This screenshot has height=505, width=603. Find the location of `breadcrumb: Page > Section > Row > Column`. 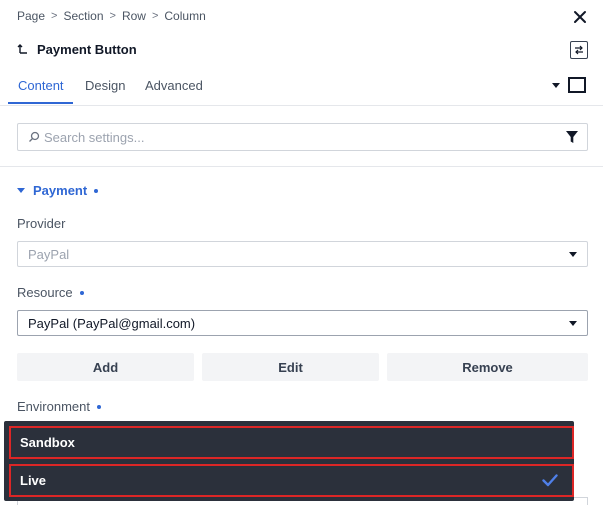

breadcrumb: Page > Section > Row > Column is located at coordinates (111, 16).